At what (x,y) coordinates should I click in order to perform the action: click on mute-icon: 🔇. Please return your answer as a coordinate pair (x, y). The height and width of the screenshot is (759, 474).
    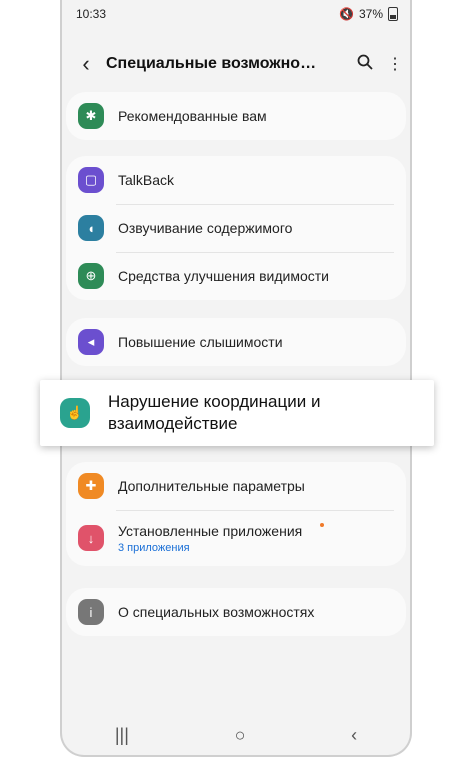
    Looking at the image, I should click on (346, 14).